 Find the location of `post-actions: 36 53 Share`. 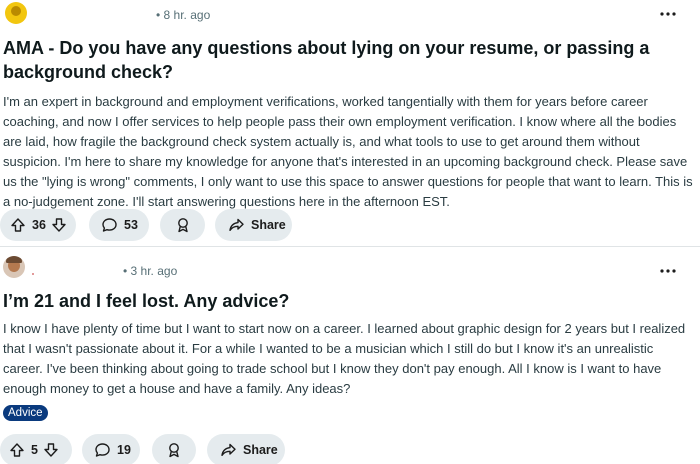

post-actions: 36 53 Share is located at coordinates (350, 225).